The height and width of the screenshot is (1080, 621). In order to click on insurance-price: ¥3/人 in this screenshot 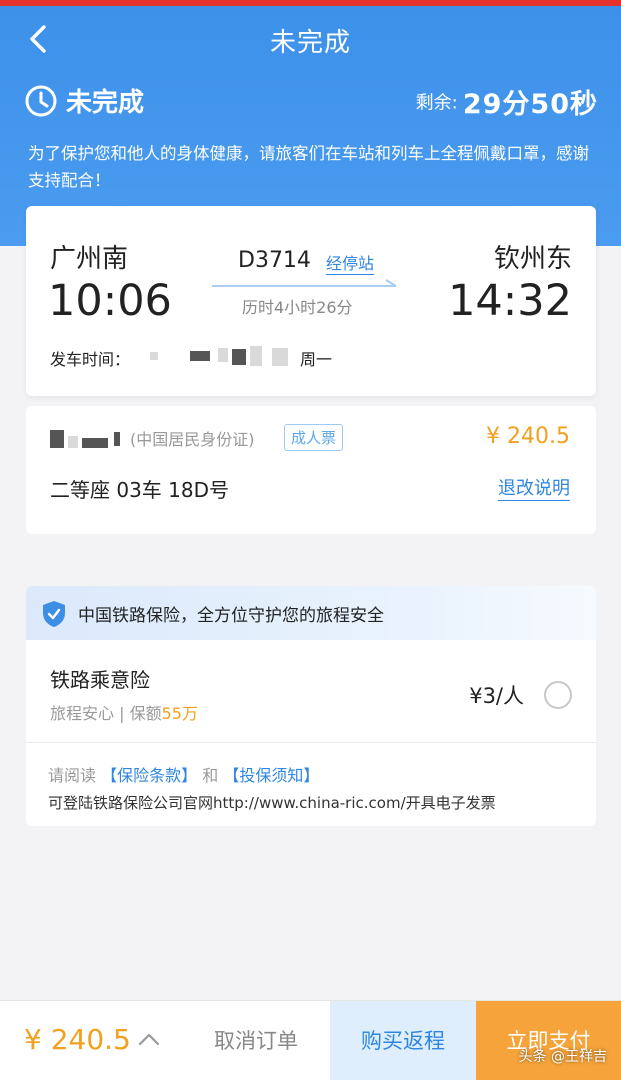, I will do `click(496, 696)`.